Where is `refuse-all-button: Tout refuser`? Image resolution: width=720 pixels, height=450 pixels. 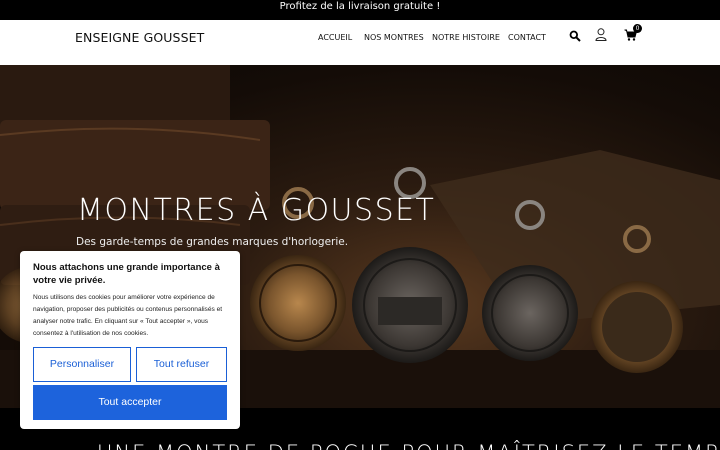
refuse-all-button: Tout refuser is located at coordinates (181, 364).